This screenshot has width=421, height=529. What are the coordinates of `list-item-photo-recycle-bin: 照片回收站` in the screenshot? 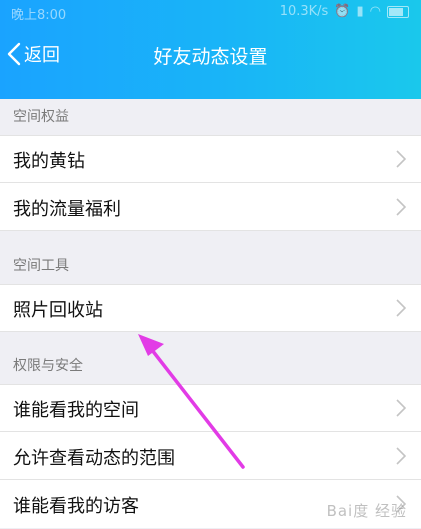 It's located at (210, 308).